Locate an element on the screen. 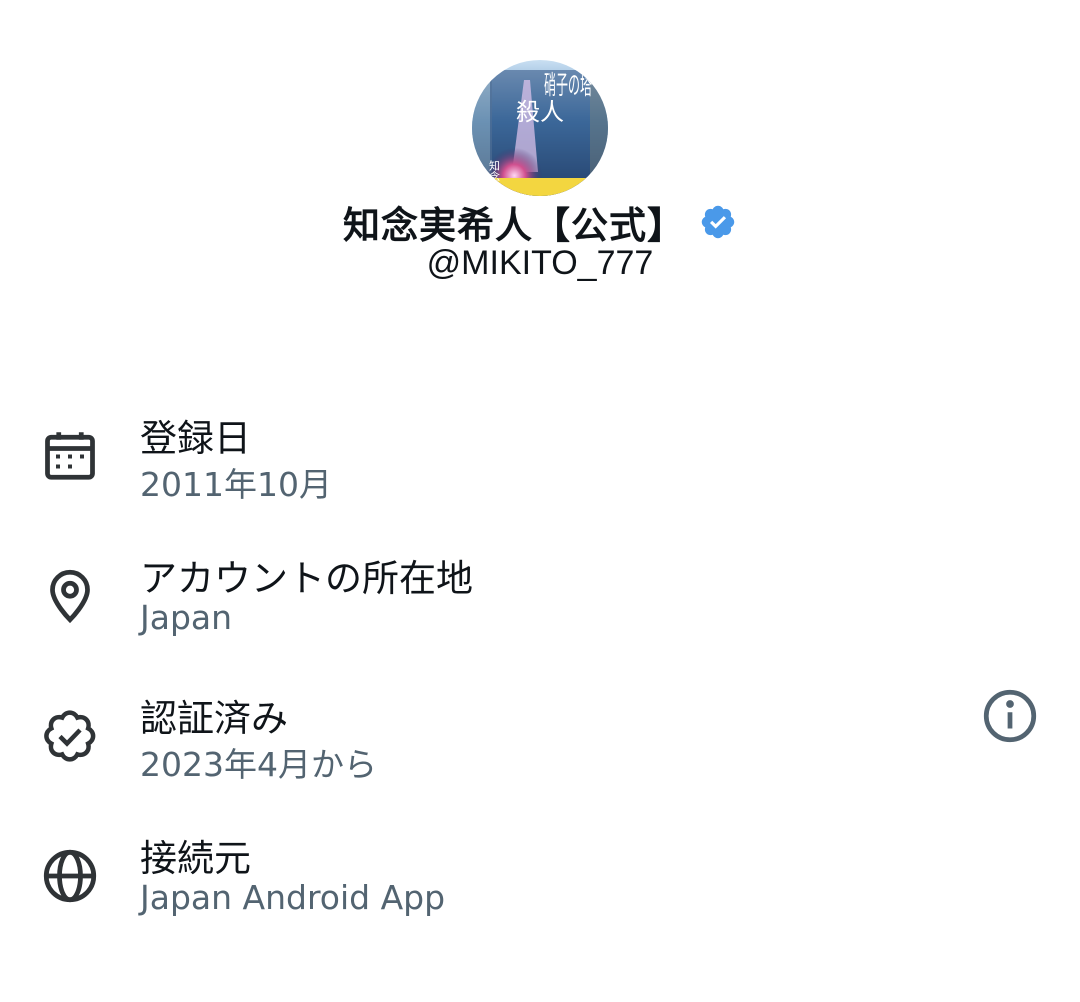 This screenshot has width=1080, height=1002. detail-verified: 認証済み 2023年4月から is located at coordinates (540, 735).